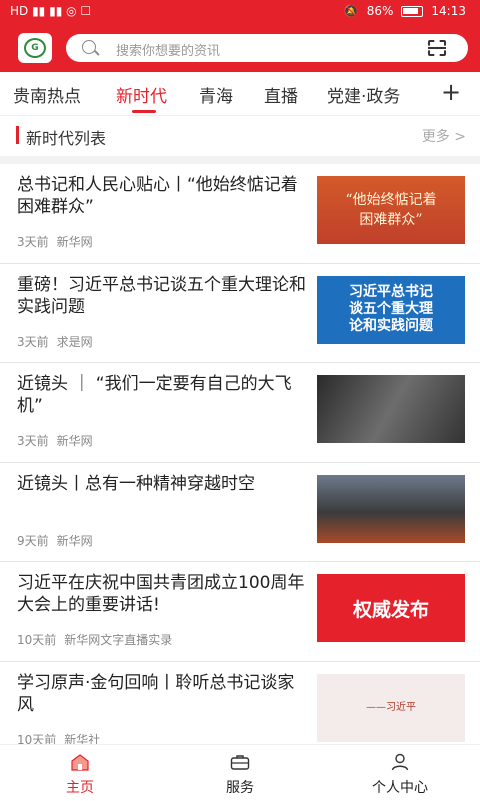  I want to click on search-bar: 搜索你想要的资讯, so click(267, 48).